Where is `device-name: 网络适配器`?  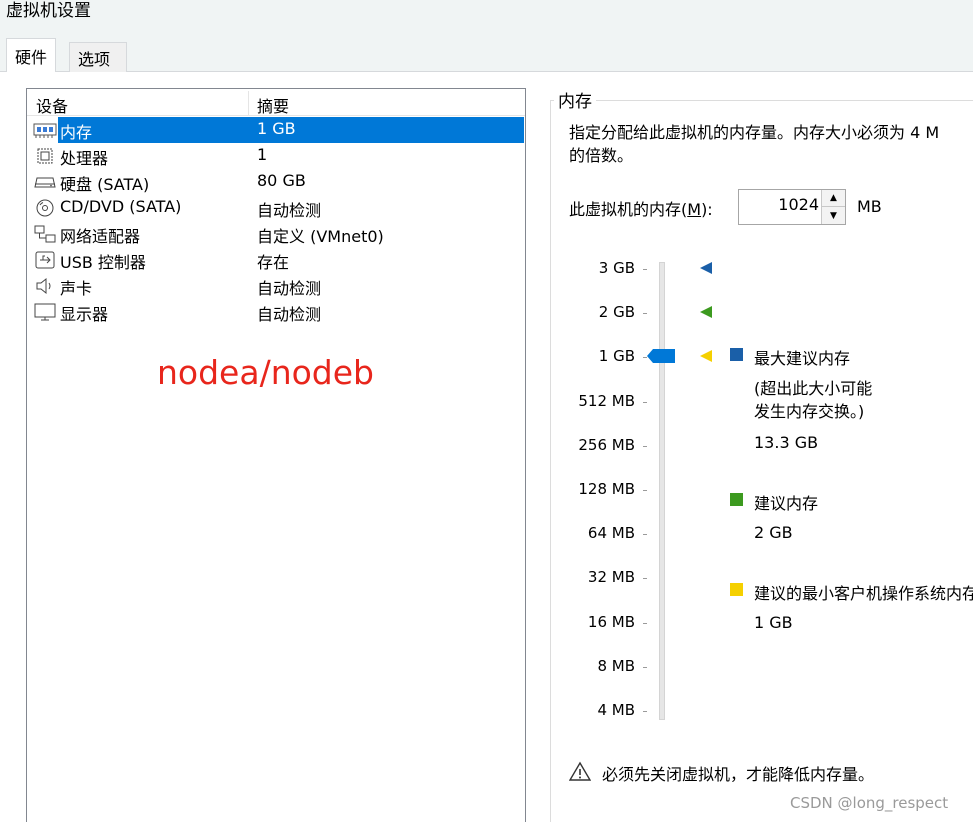
device-name: 网络适配器 is located at coordinates (100, 236).